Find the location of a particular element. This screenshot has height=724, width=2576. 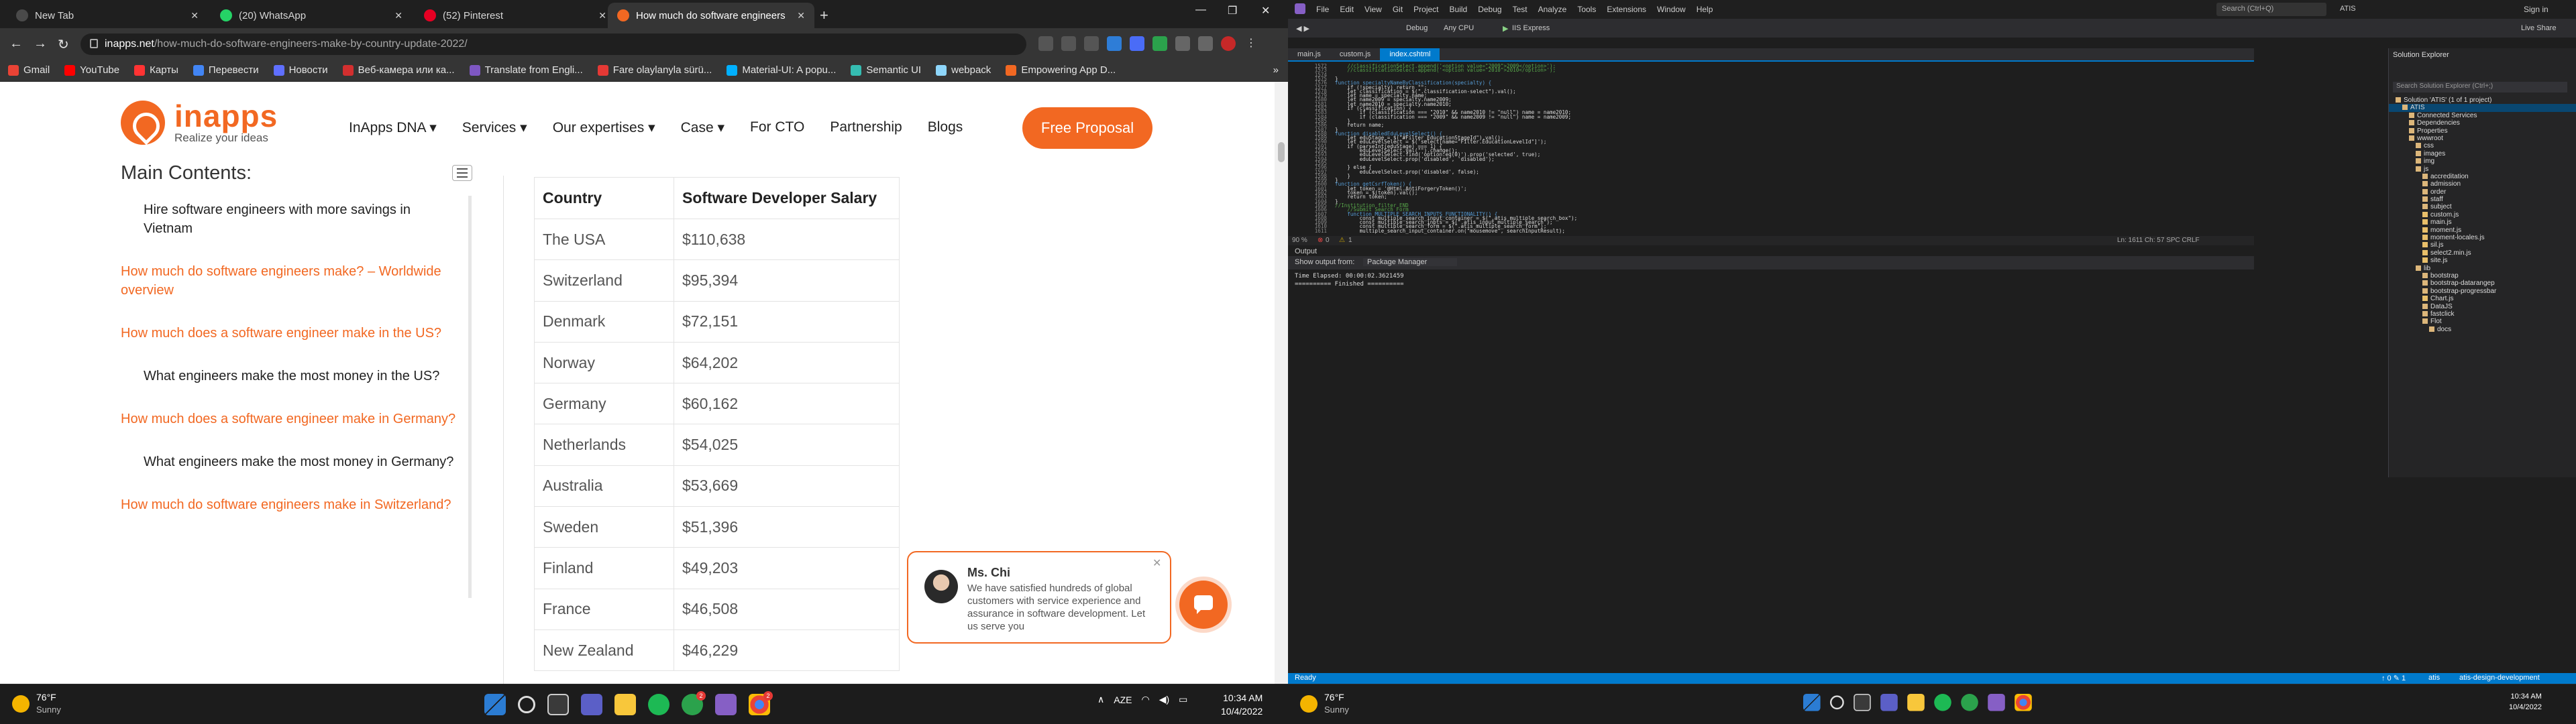

tree-item: DataJS is located at coordinates (2482, 306).